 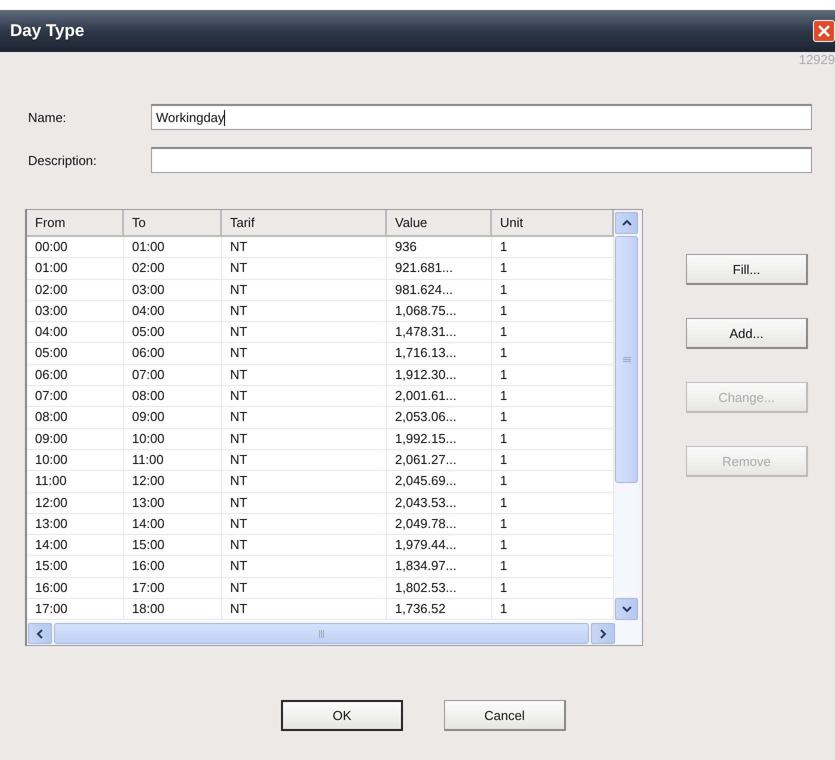 What do you see at coordinates (62, 160) in the screenshot?
I see `field-label: Description:` at bounding box center [62, 160].